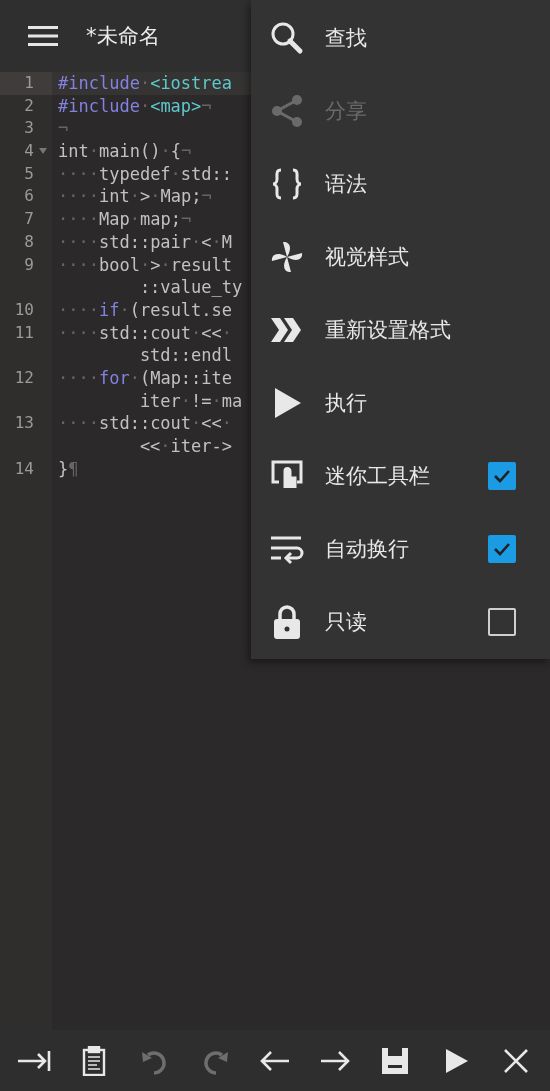 This screenshot has width=550, height=1091. What do you see at coordinates (28, 196) in the screenshot?
I see `line-number: 6` at bounding box center [28, 196].